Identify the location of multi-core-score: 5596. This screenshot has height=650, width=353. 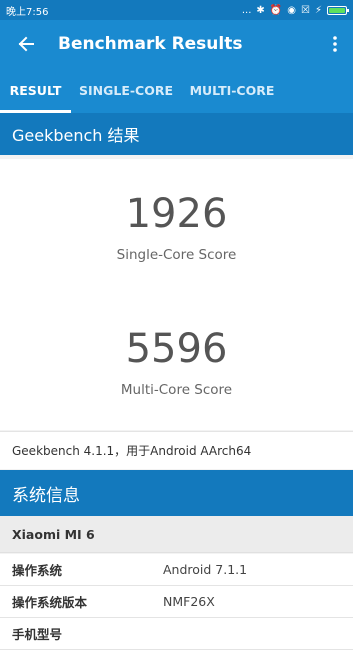
(176, 349).